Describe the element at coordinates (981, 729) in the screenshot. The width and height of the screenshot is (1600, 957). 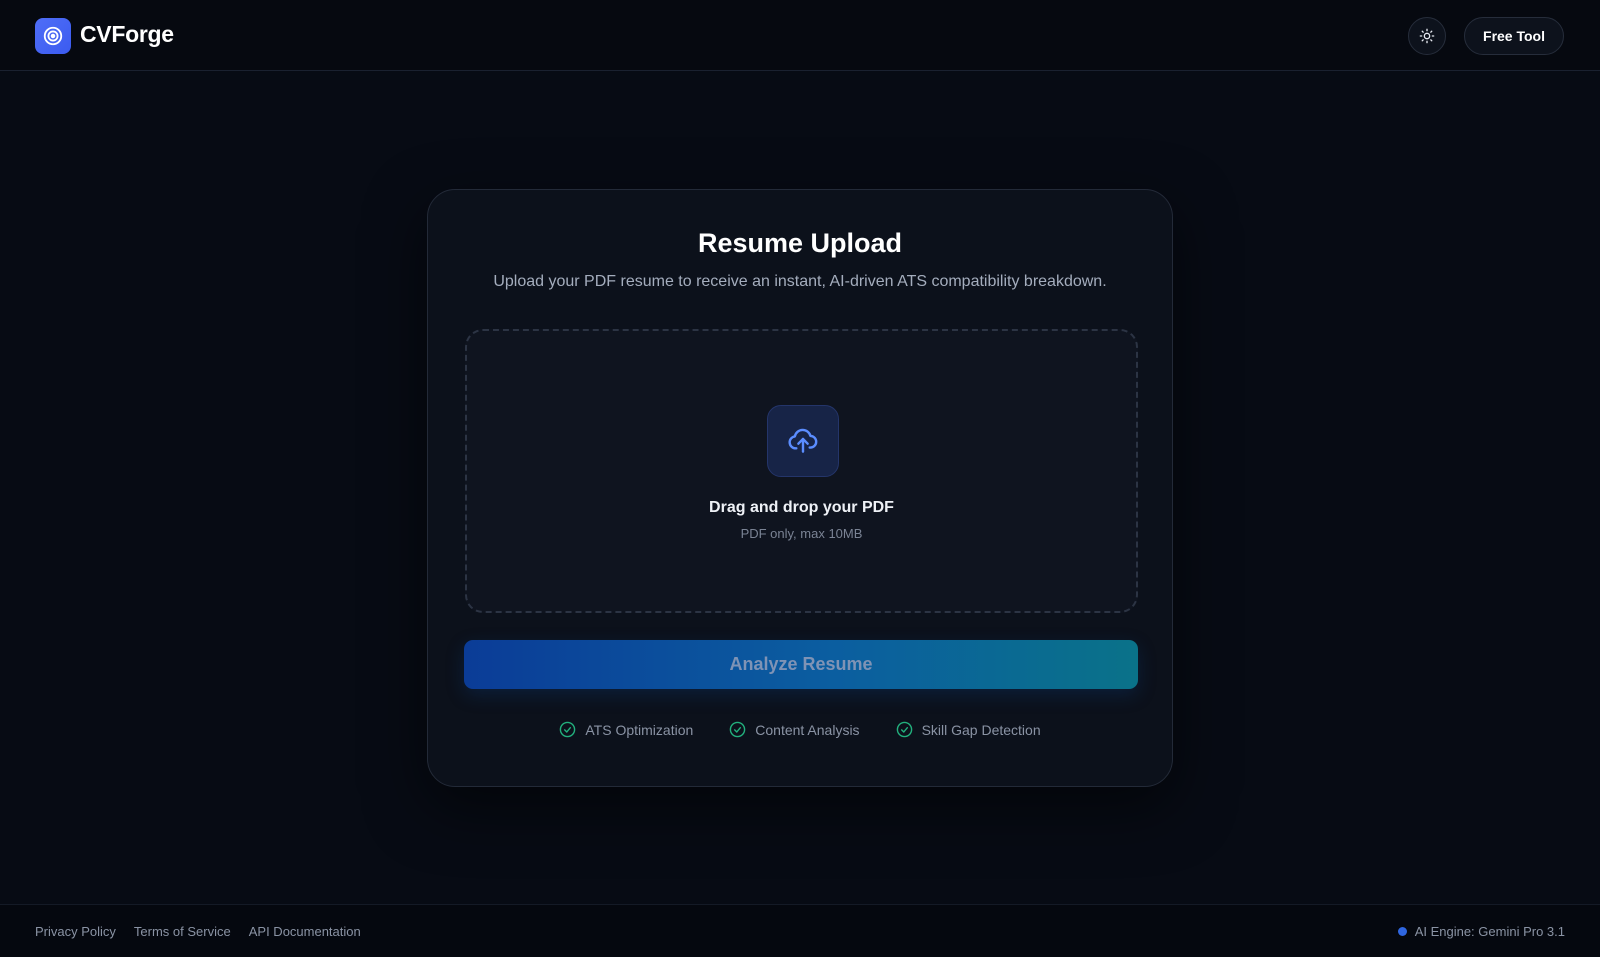
I see `feature-label: Skill Gap Detection` at that location.